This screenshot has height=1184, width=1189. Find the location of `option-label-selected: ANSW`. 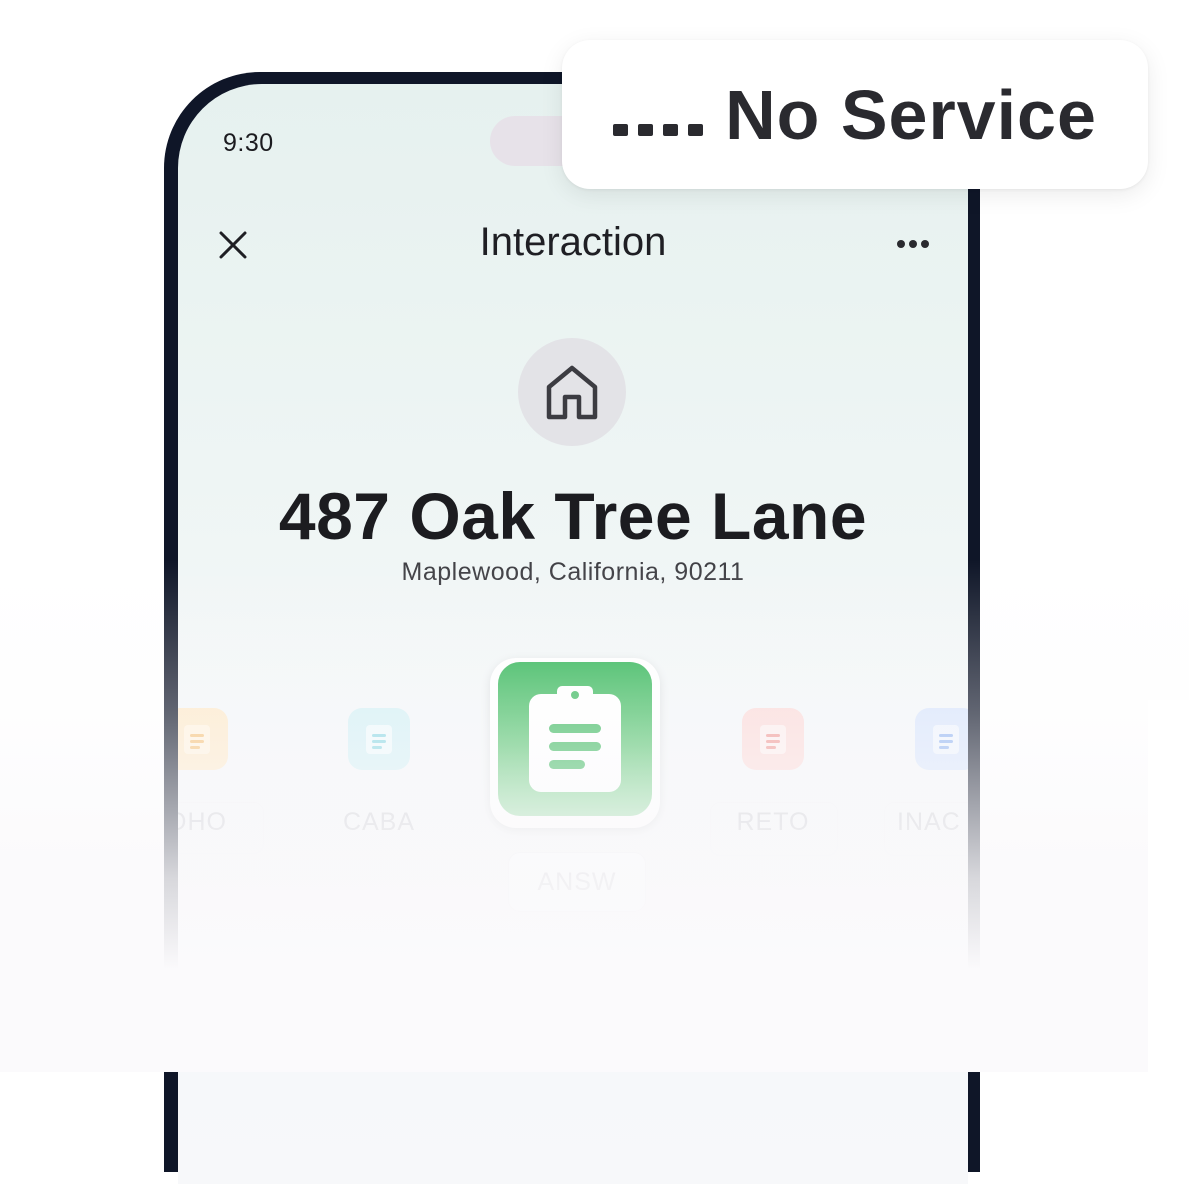

option-label-selected: ANSW is located at coordinates (577, 882).